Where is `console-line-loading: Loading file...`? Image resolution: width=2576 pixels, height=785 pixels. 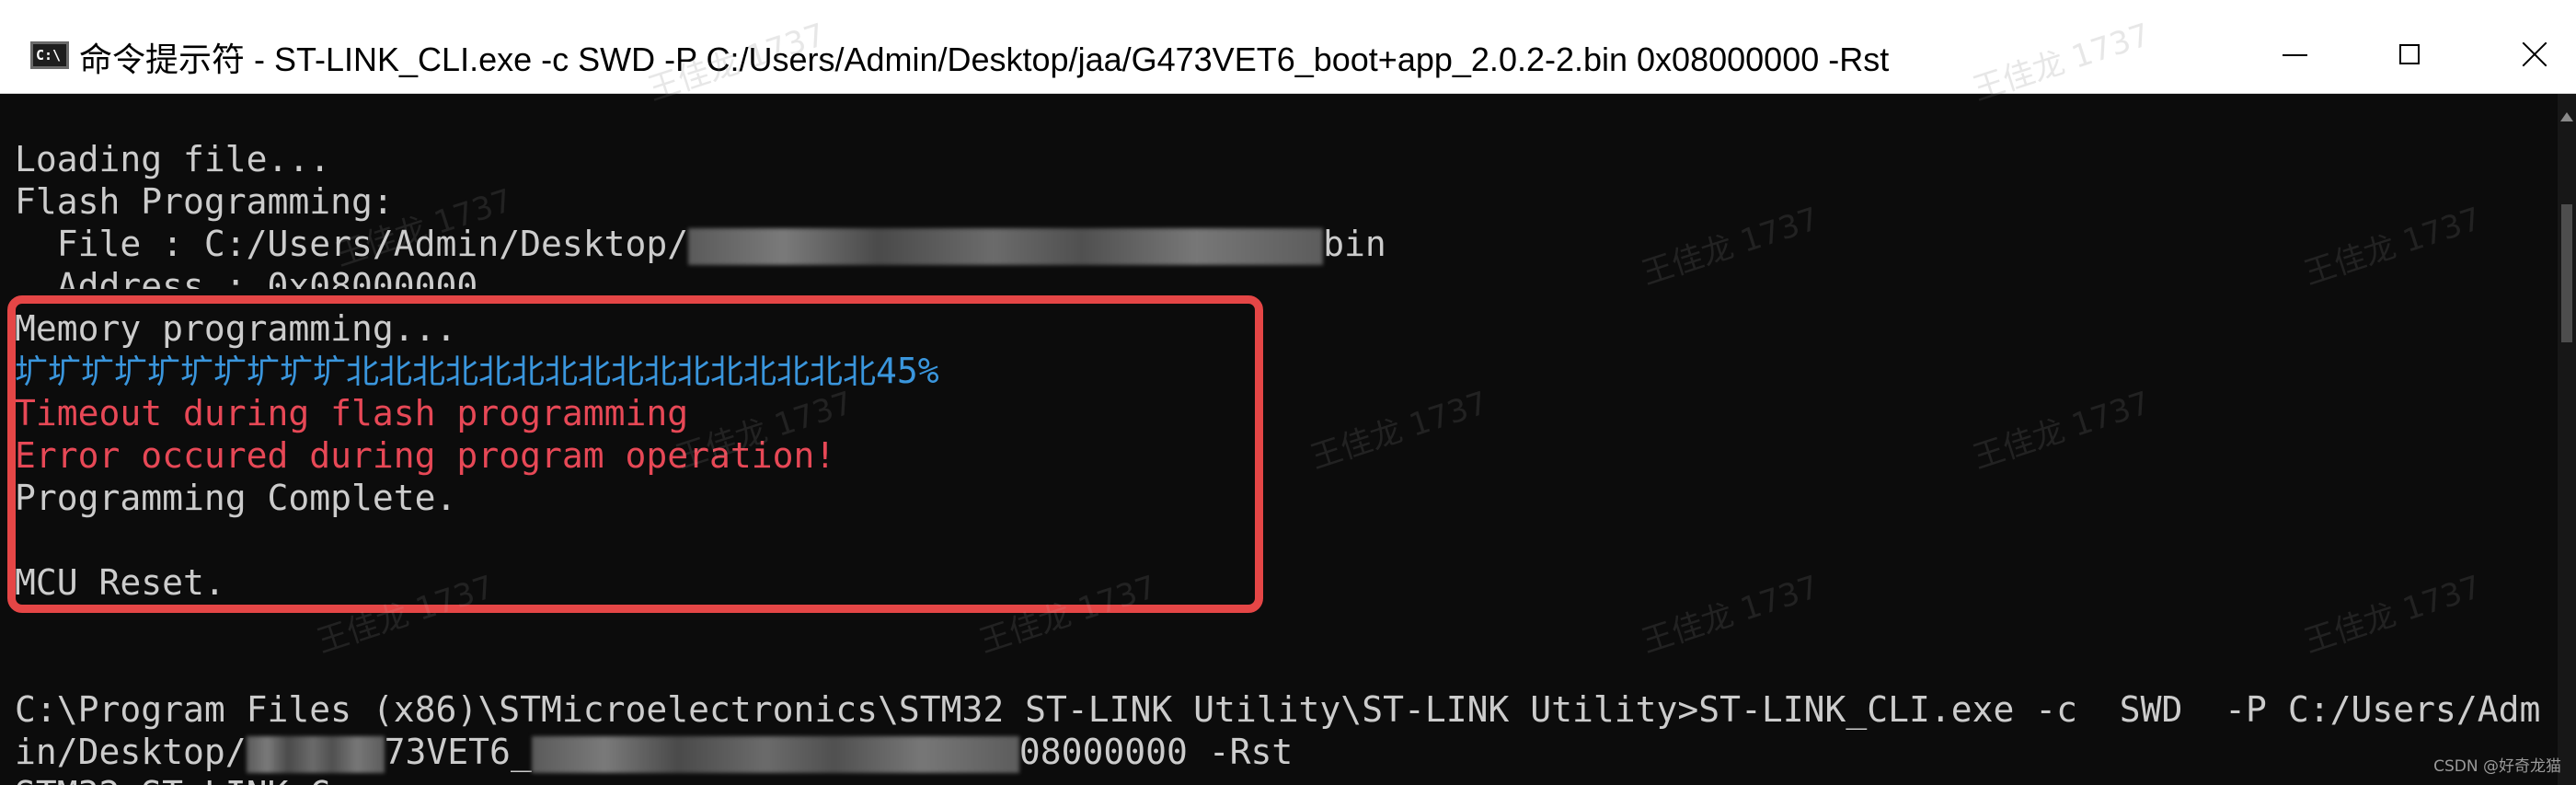
console-line-loading: Loading file... is located at coordinates (173, 159).